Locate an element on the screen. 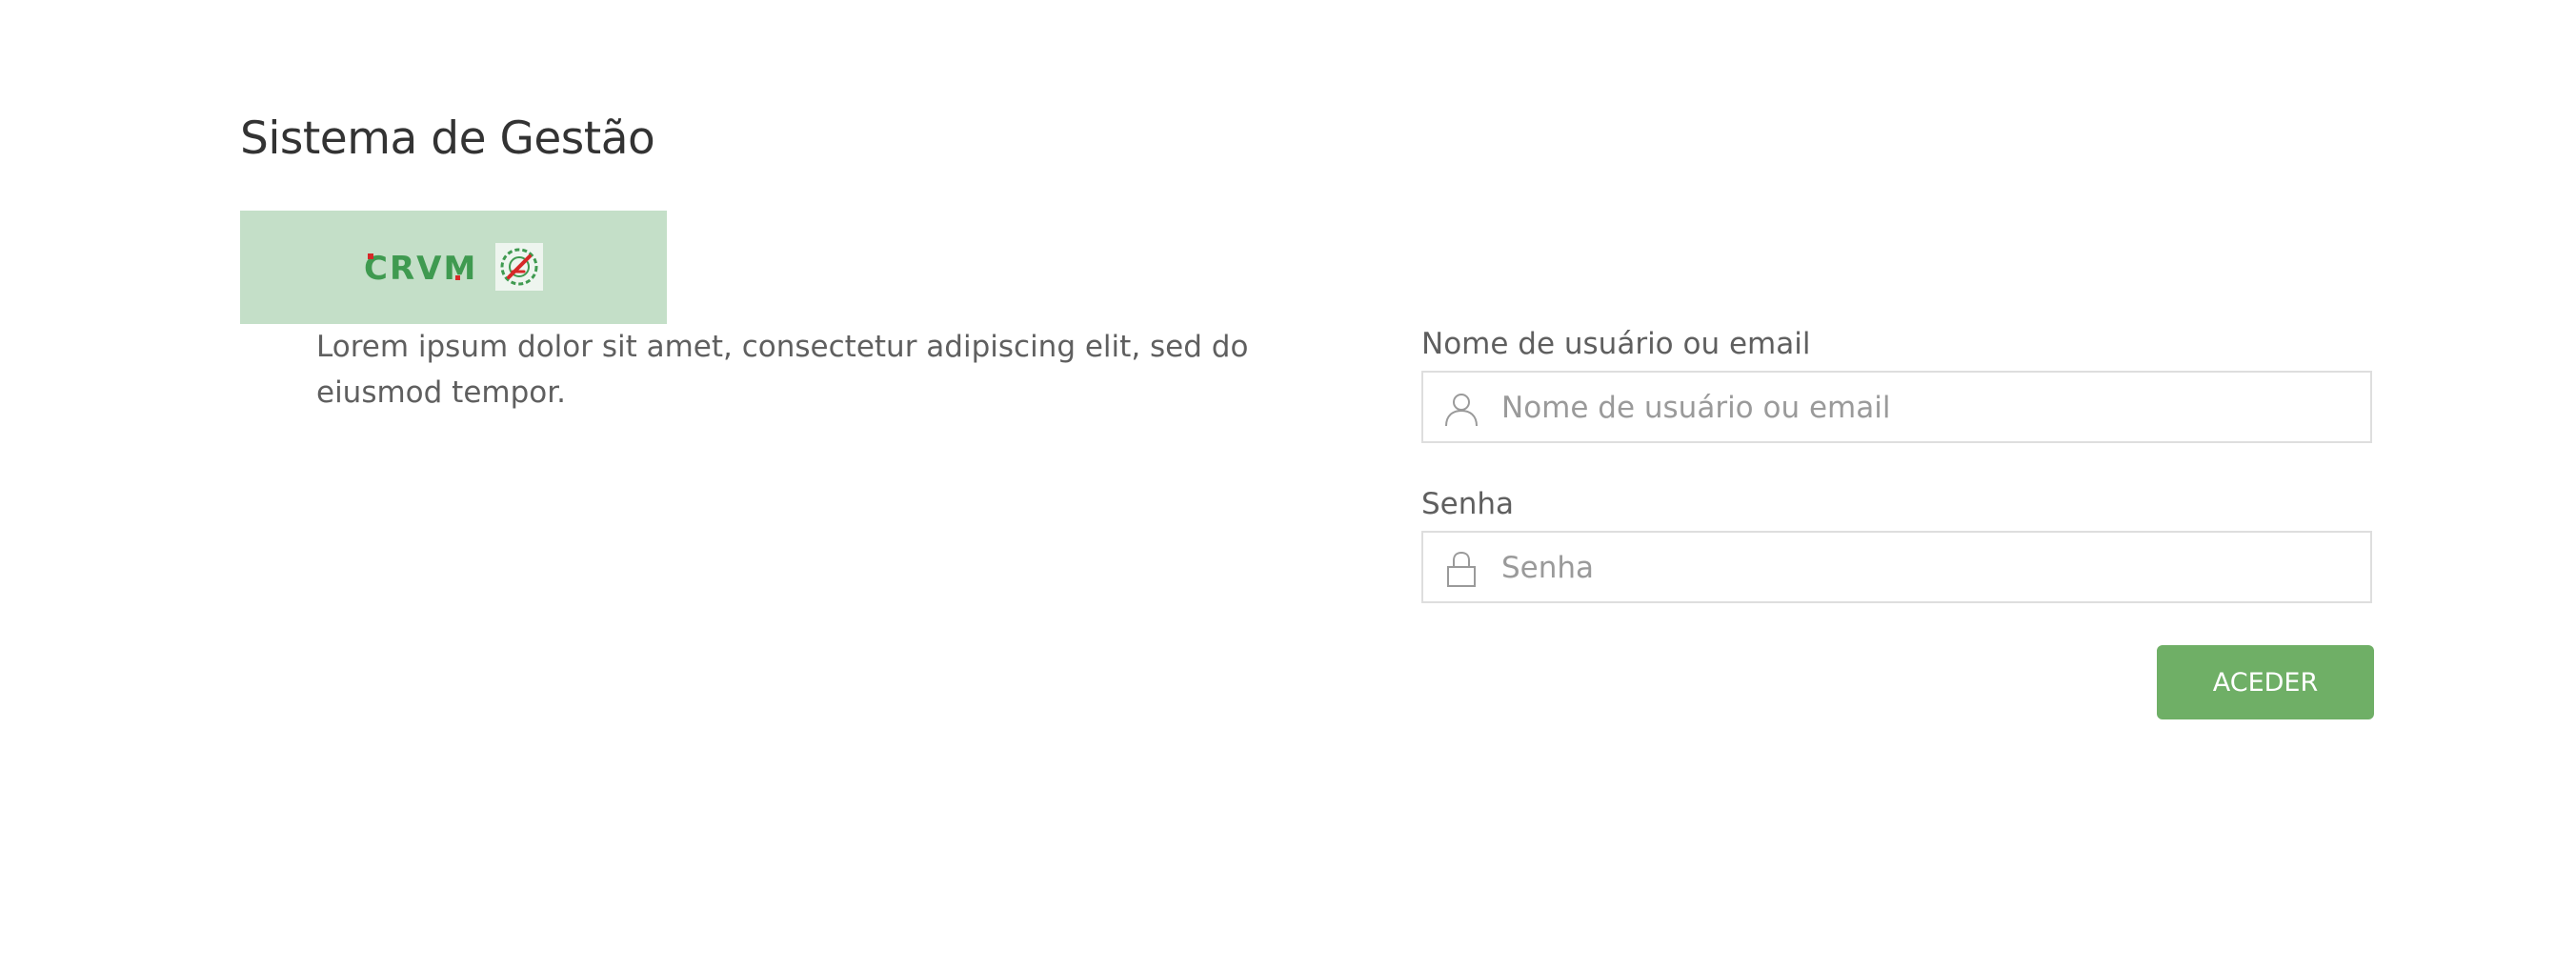 This screenshot has height=972, width=2576. svg-text: CRVM is located at coordinates (420, 268).